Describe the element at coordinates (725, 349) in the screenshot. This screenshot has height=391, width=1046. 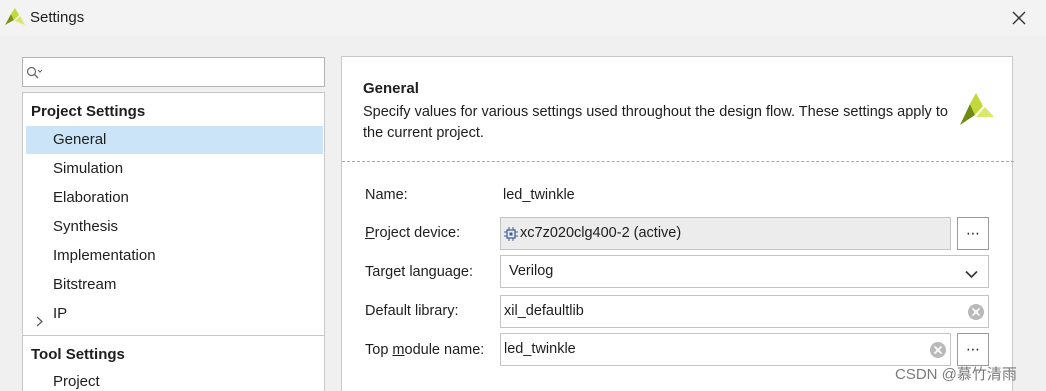
I see `top-module-input: led_twinkle` at that location.